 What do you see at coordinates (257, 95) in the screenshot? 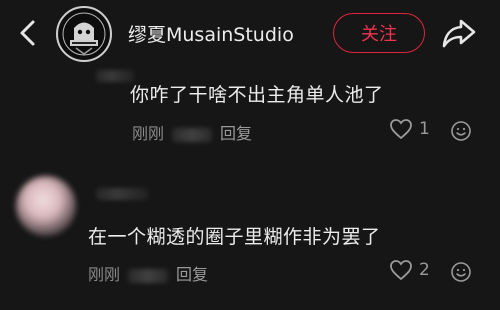
I see `comment-text: 你咋了干啥不出主角单人池了` at bounding box center [257, 95].